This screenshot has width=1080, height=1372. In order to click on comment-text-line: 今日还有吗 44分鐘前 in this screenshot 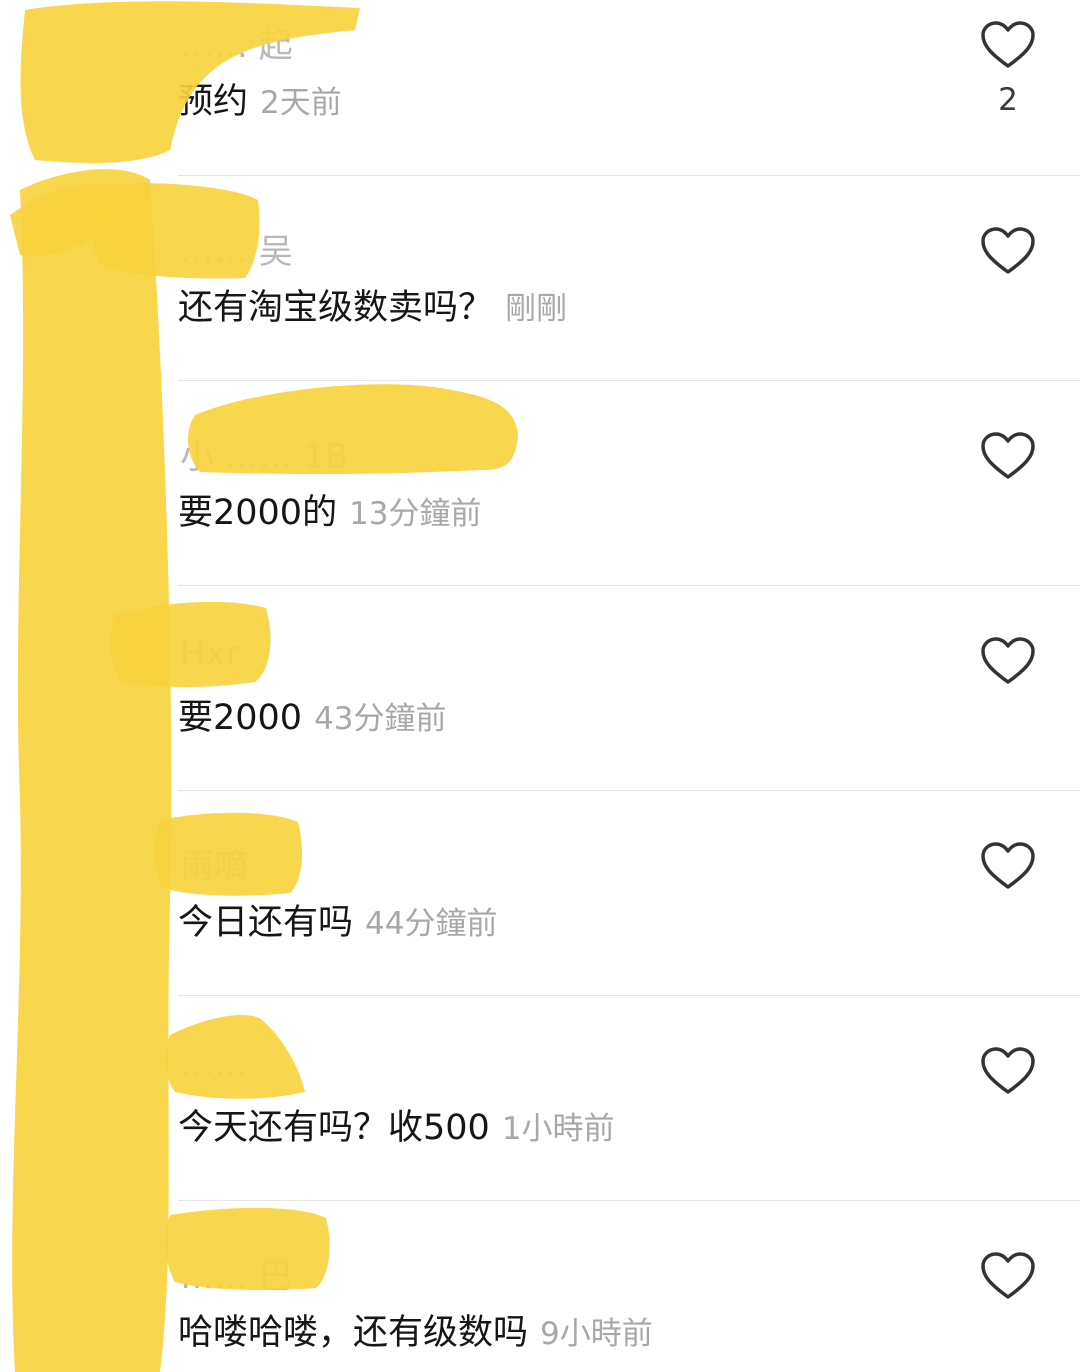, I will do `click(337, 926)`.